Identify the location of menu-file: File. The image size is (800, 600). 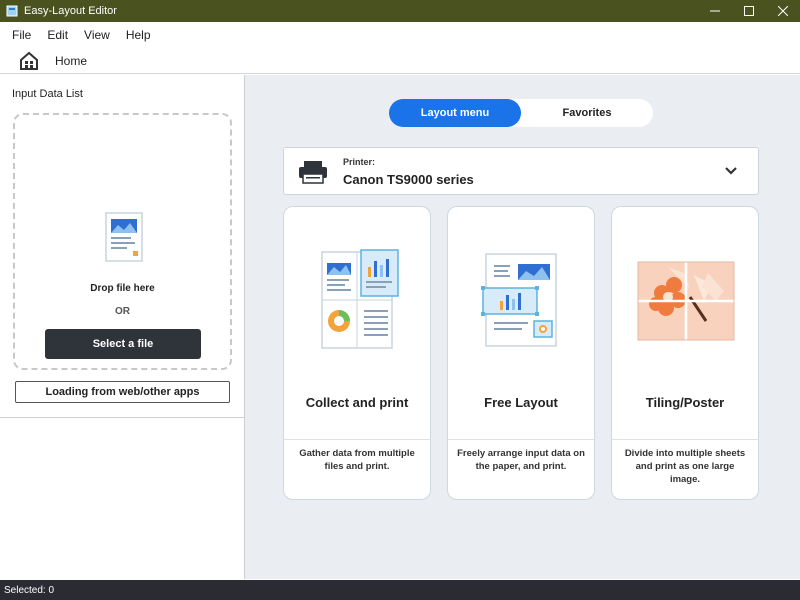
(21, 35).